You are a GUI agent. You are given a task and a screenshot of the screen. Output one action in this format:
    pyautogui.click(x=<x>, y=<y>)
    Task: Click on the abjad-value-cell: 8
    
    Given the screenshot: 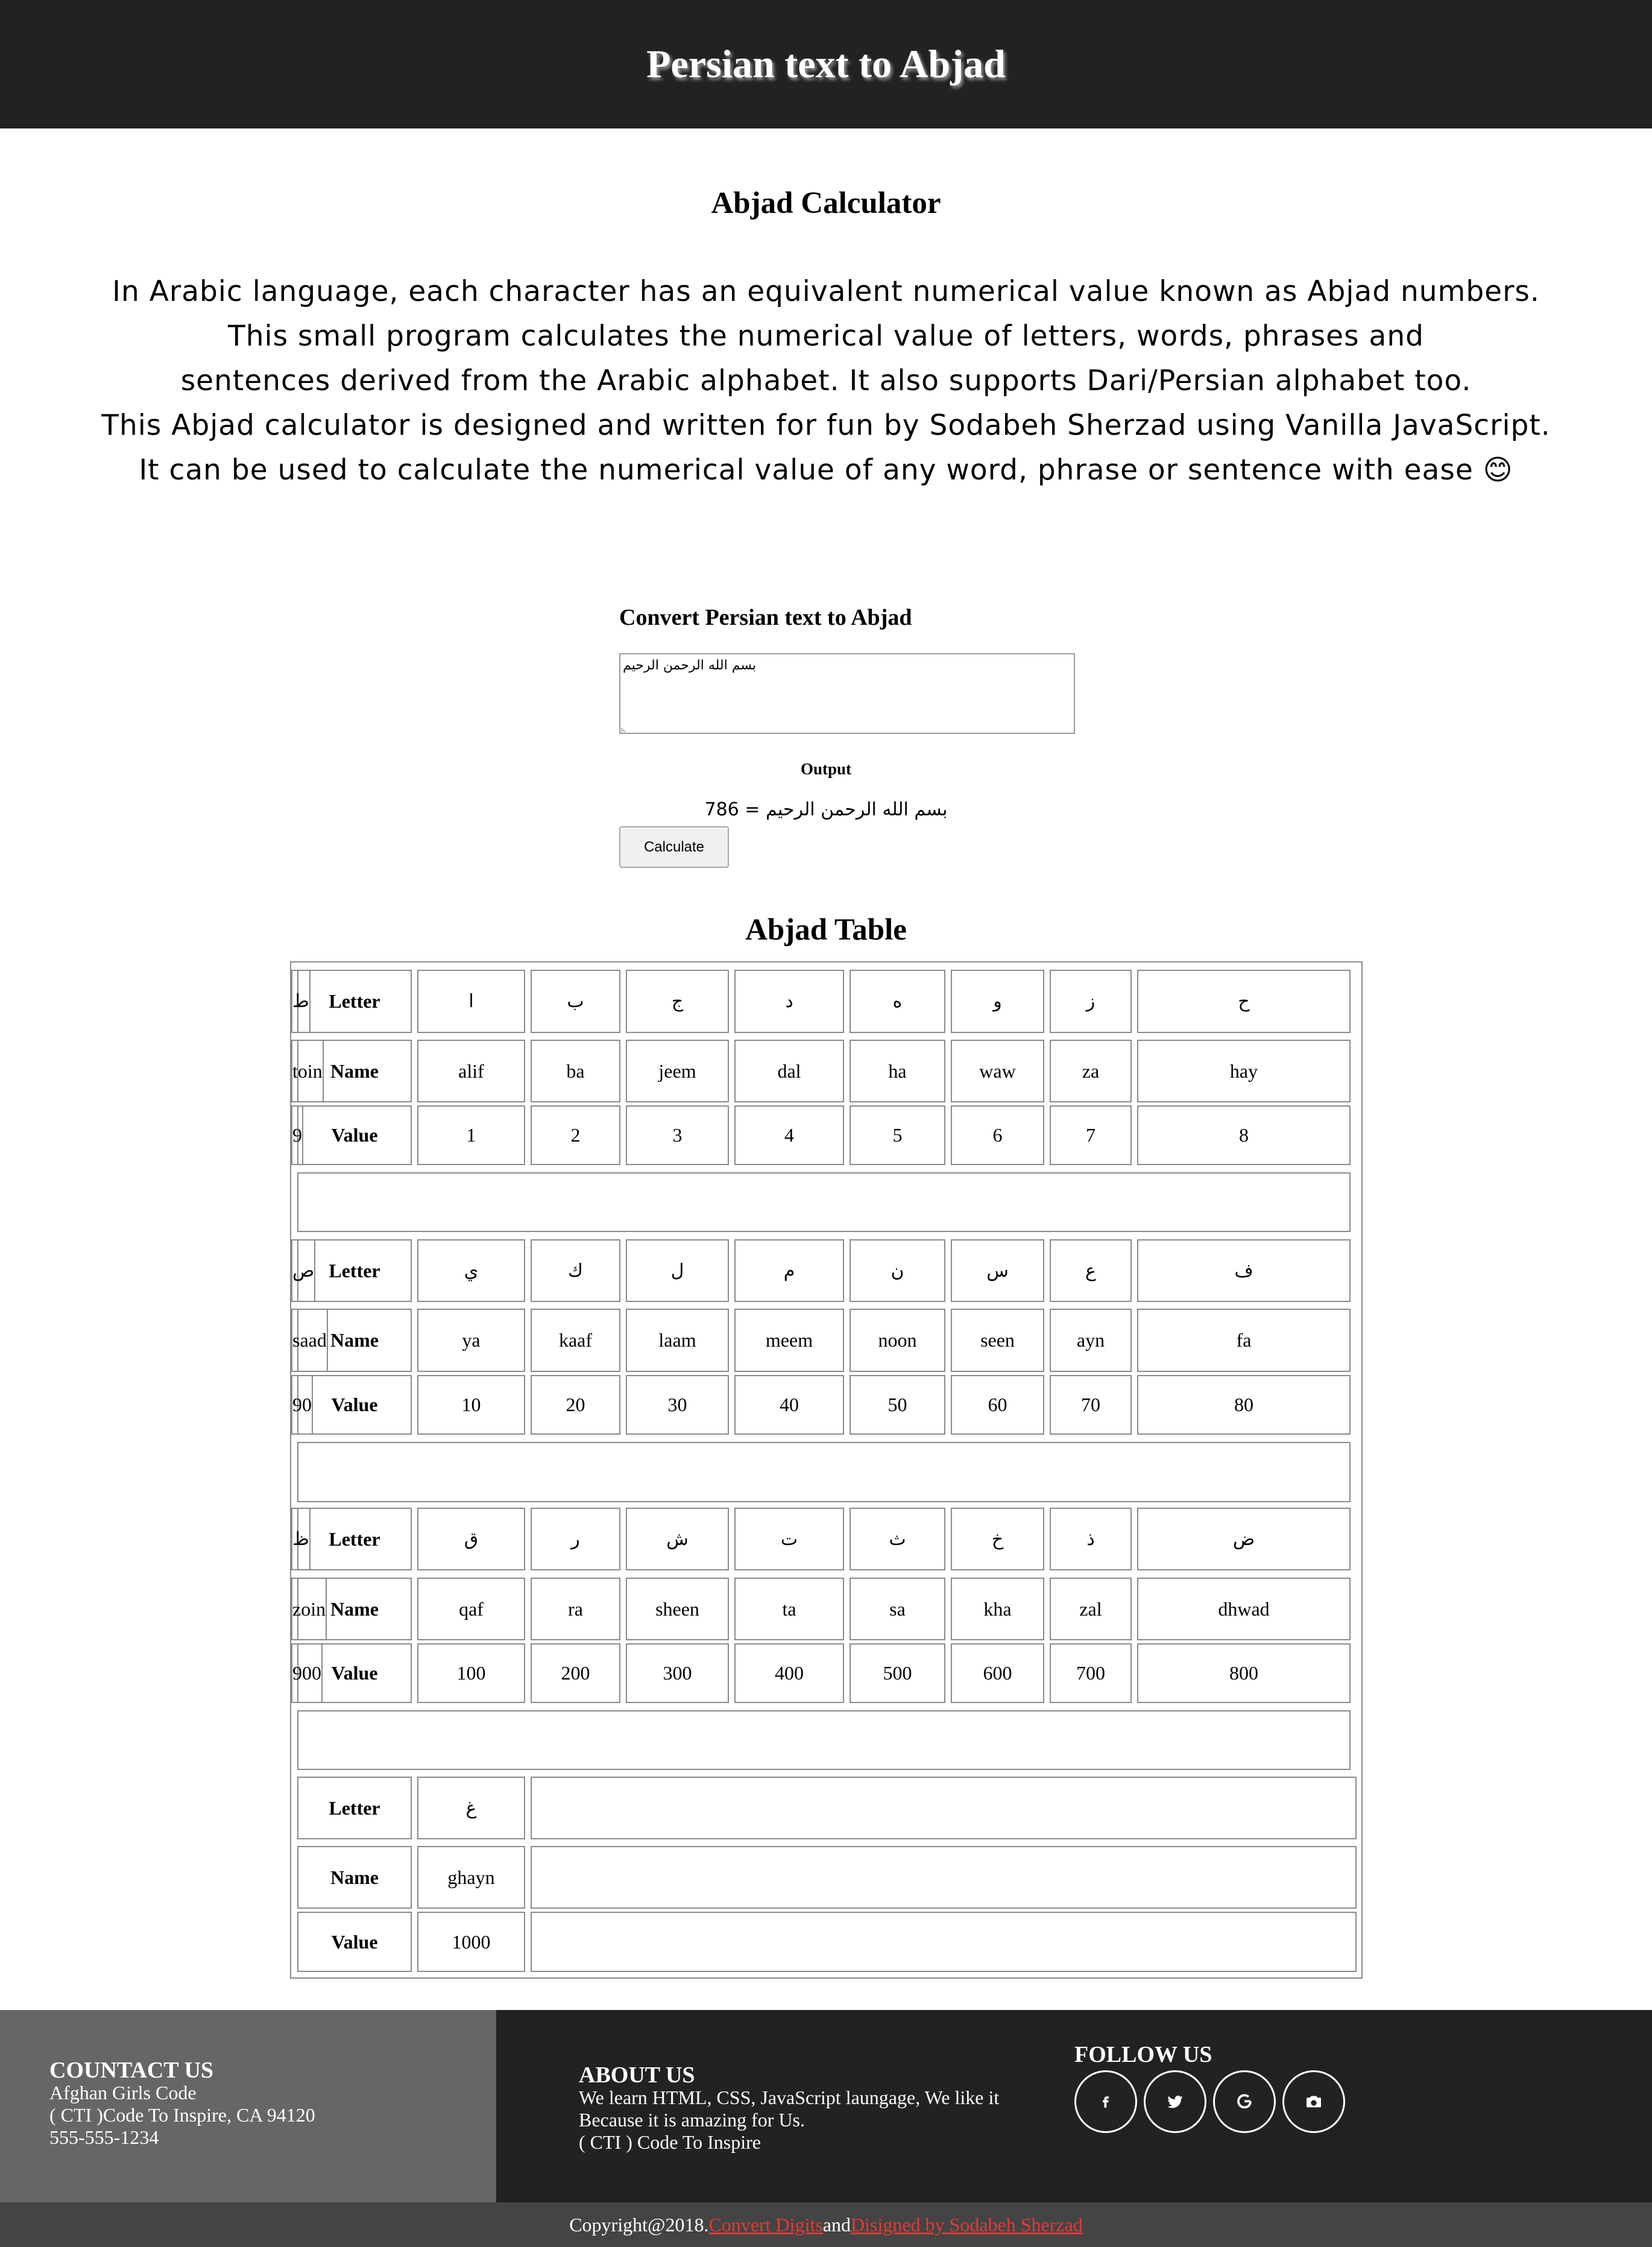 What is the action you would take?
    pyautogui.click(x=1244, y=1135)
    